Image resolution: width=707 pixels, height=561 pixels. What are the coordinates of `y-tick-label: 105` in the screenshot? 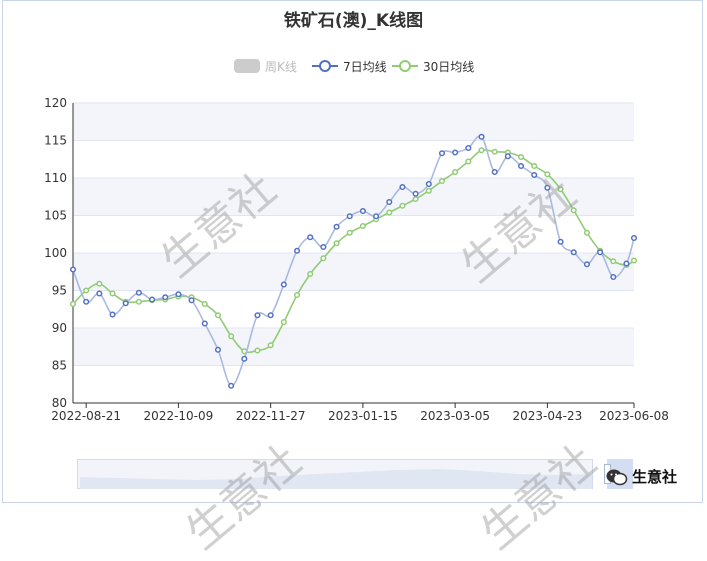 It's located at (55, 216).